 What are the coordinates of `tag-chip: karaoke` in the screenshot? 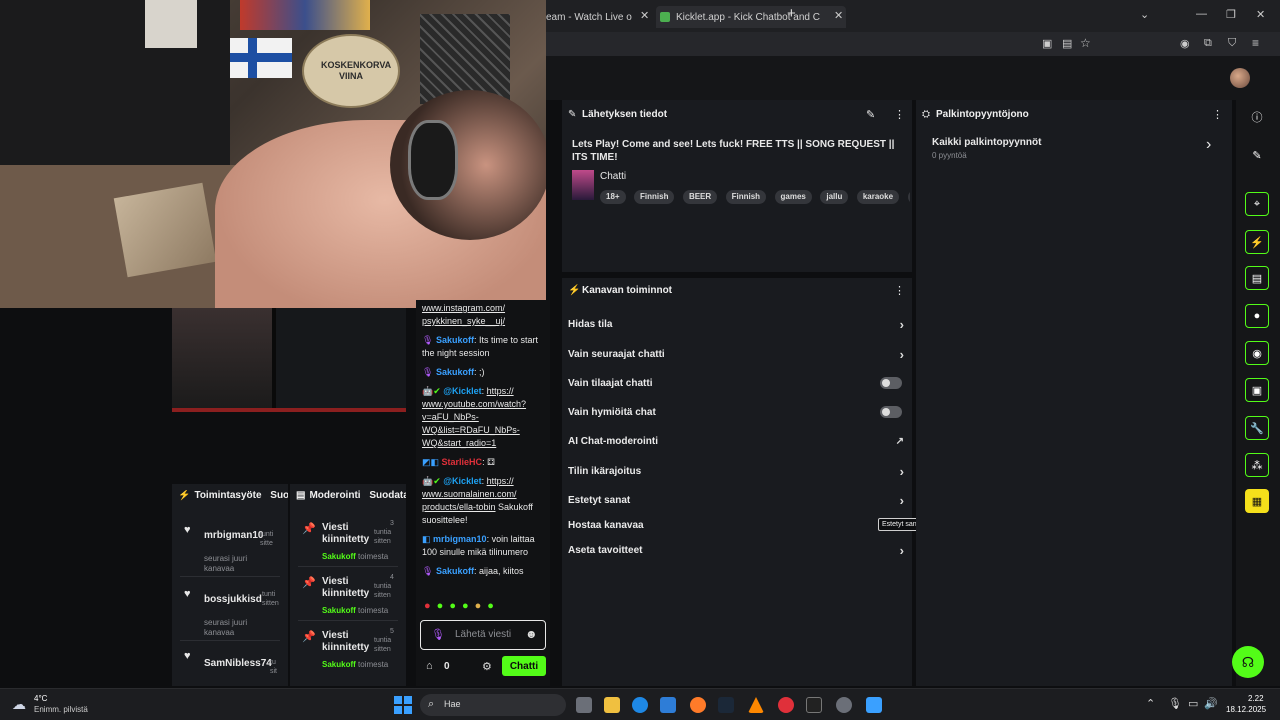 It's located at (878, 197).